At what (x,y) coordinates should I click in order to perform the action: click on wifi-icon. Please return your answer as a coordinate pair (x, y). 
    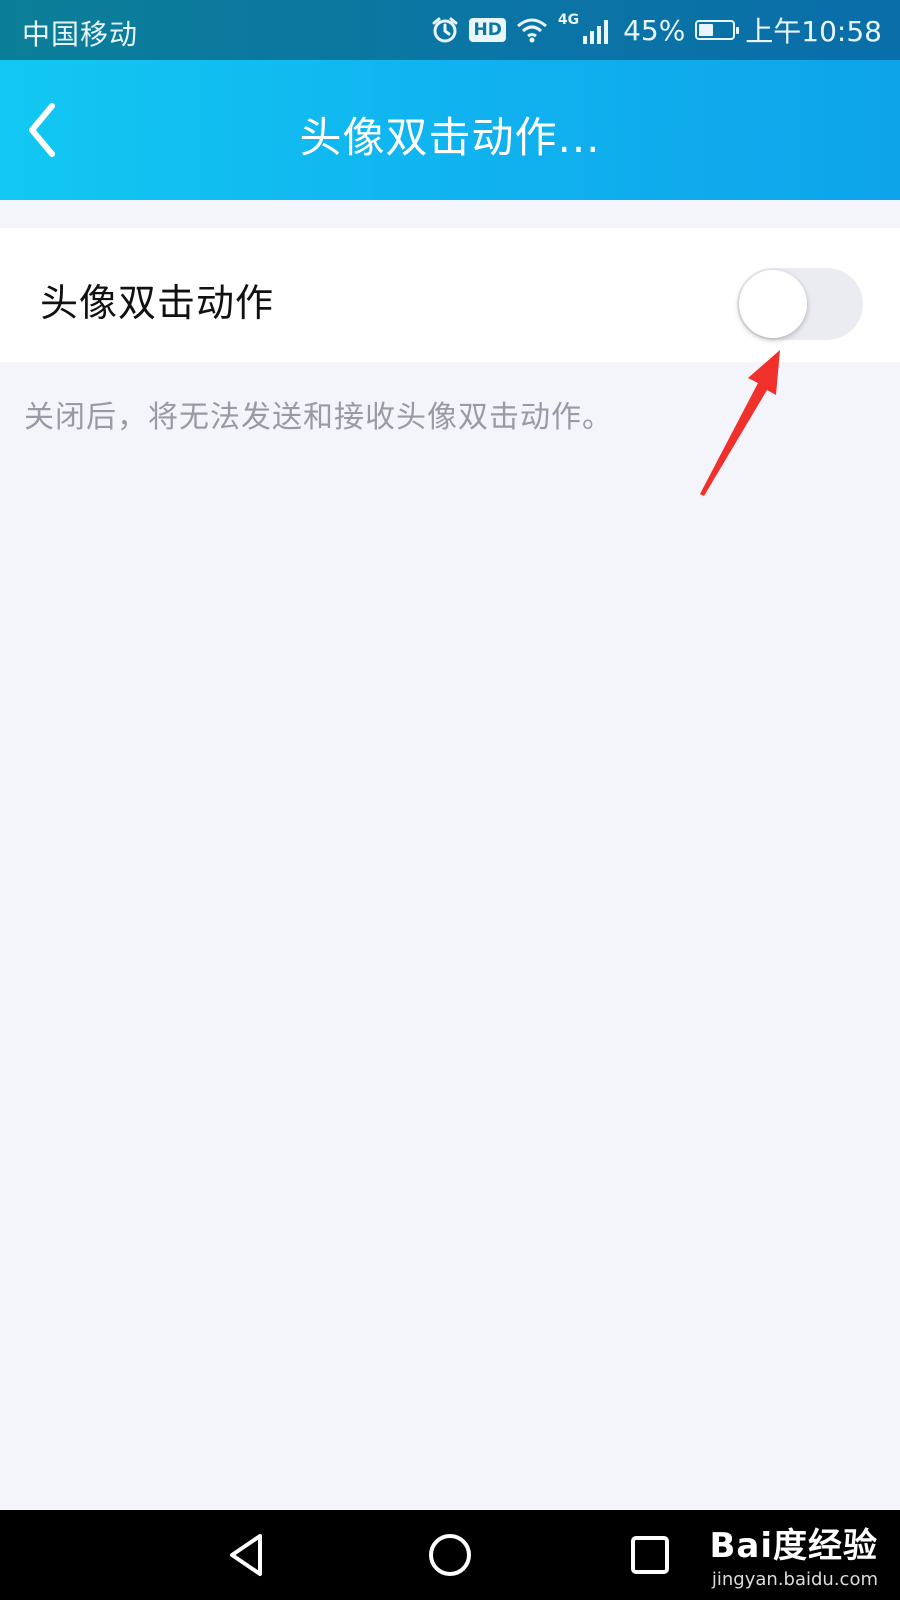
    Looking at the image, I should click on (531, 30).